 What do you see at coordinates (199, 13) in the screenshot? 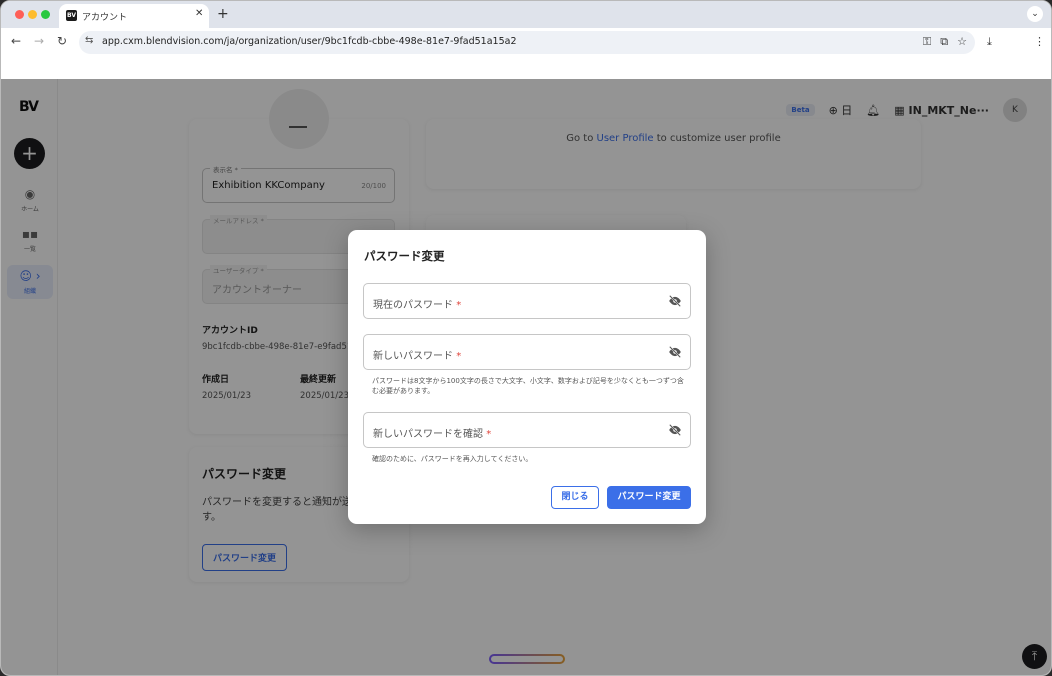
I see `tab-close-icon: ✕` at bounding box center [199, 13].